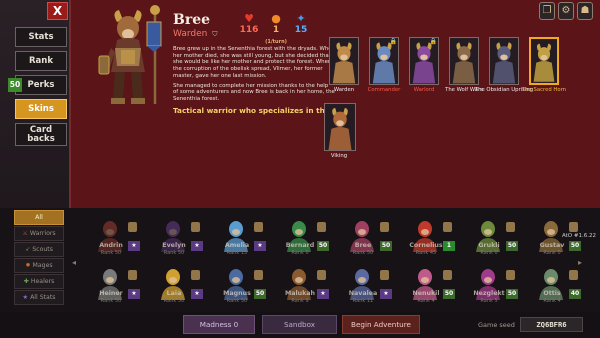  What do you see at coordinates (363, 293) in the screenshot?
I see `hero-card-name: Navalea` at bounding box center [363, 293].